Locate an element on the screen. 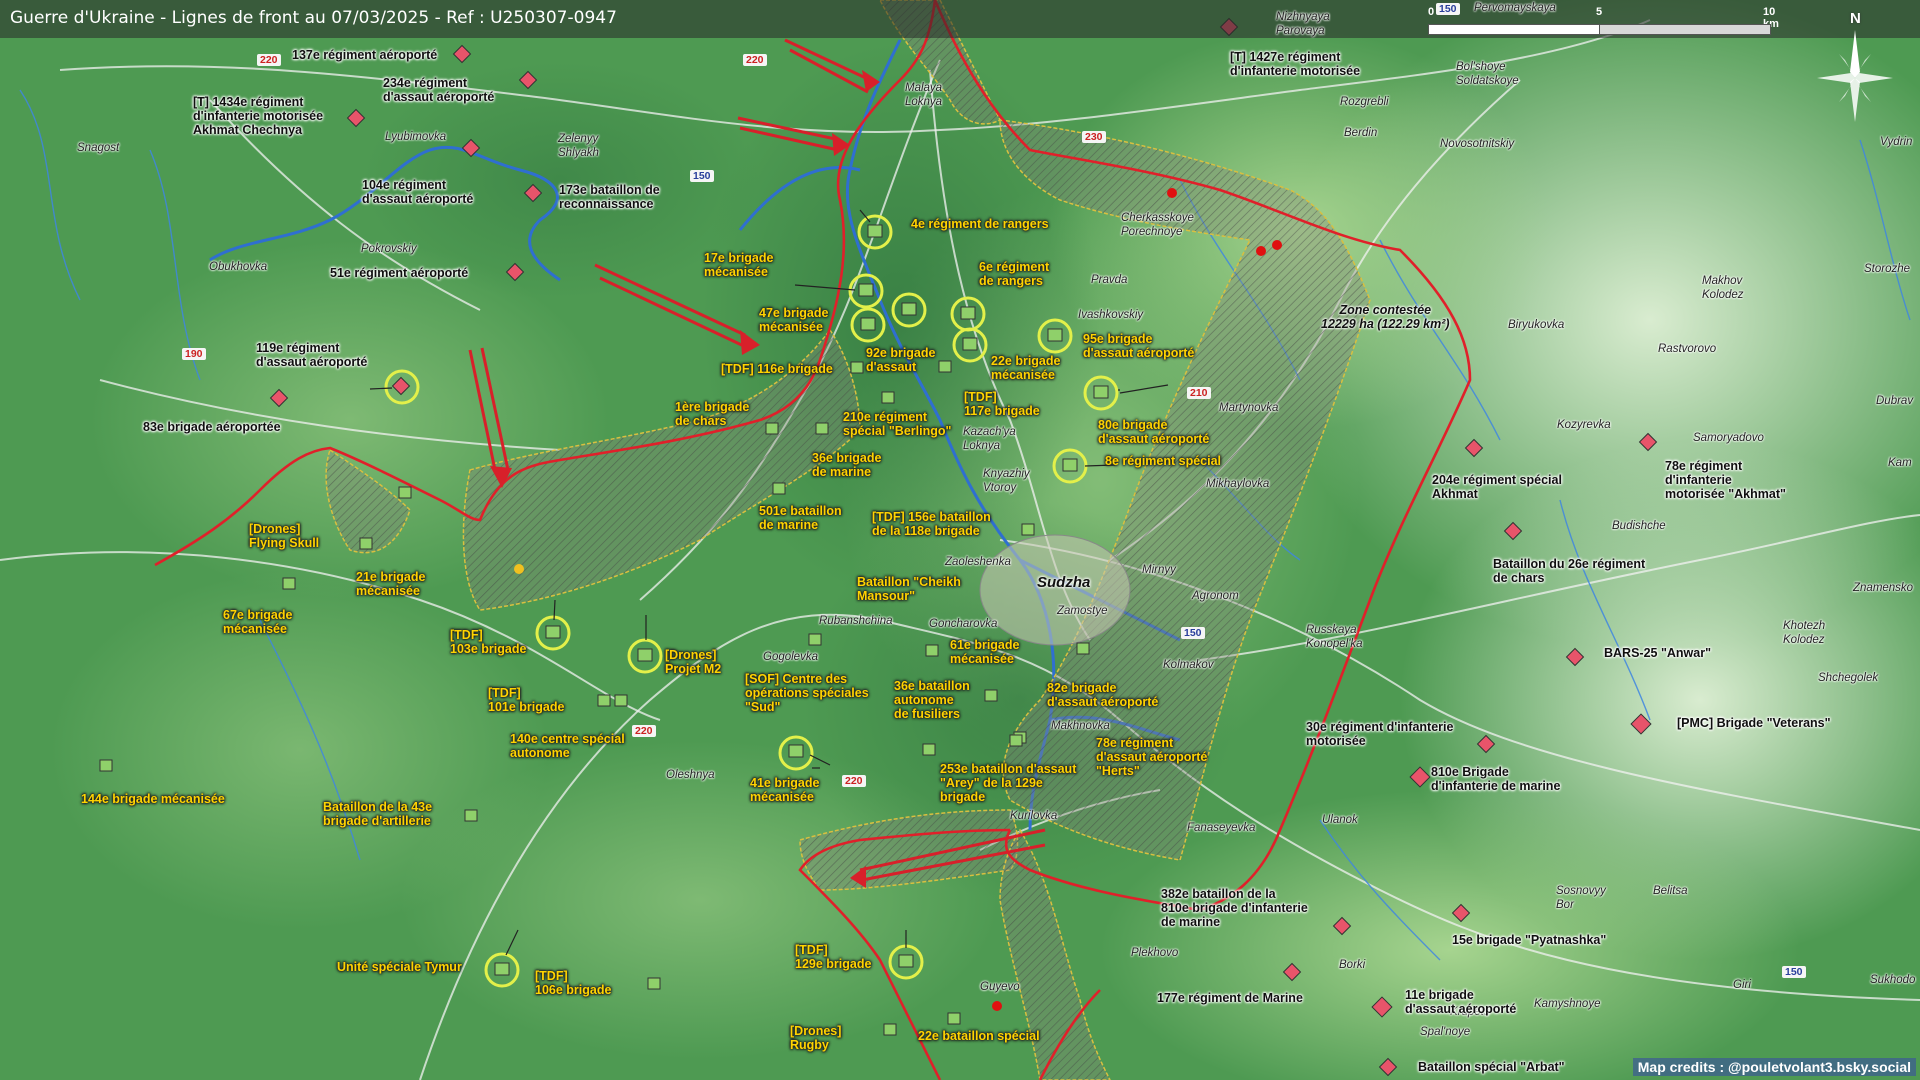 This screenshot has width=1920, height=1080. ukrainian-unit-label: 67e brigade mécanisée is located at coordinates (258, 622).